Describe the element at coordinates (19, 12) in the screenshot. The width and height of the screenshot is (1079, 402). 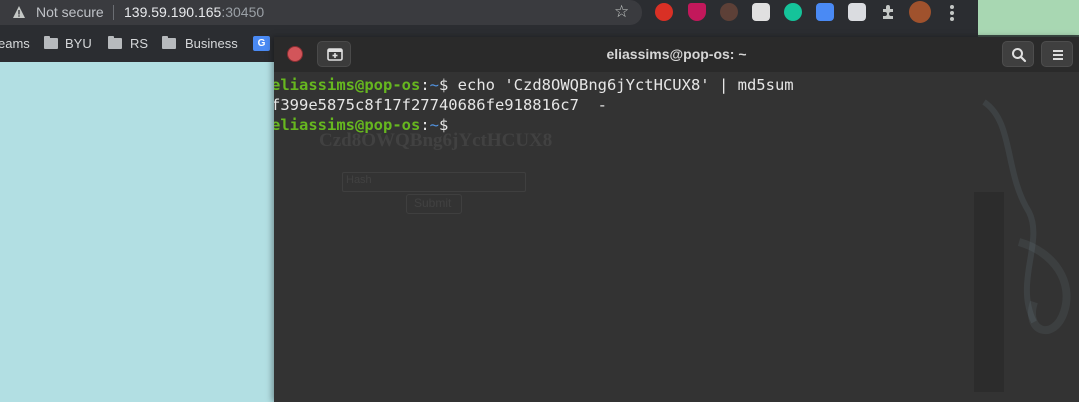
I see `warning-icon` at that location.